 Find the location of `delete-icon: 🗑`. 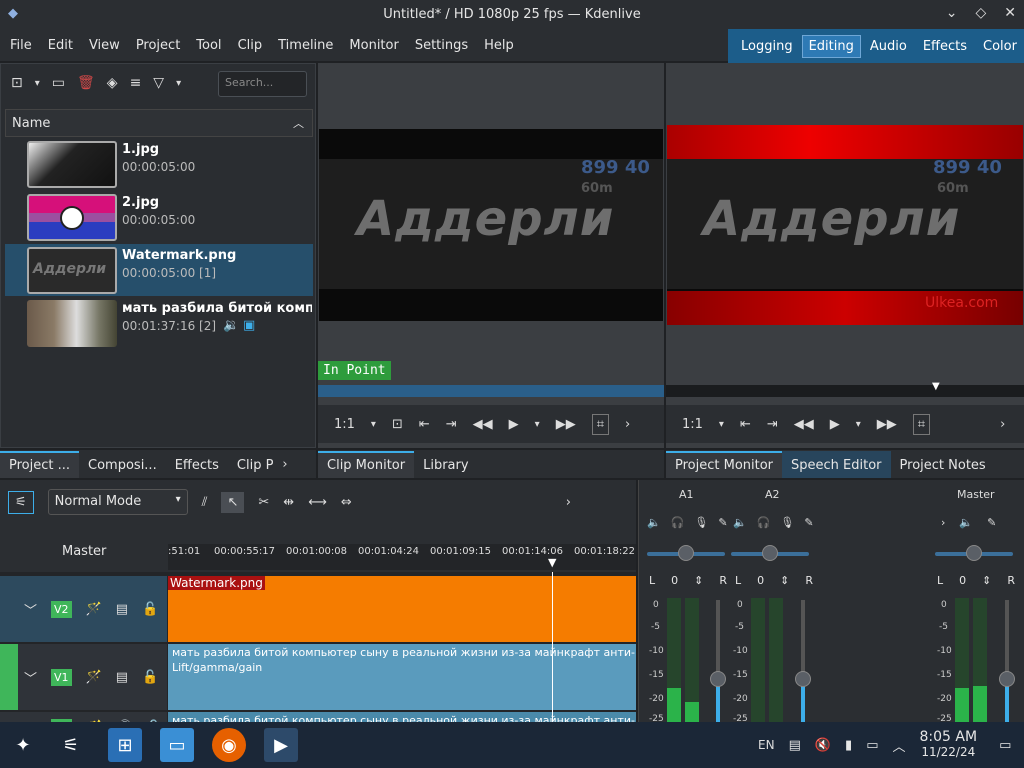

delete-icon: 🗑 is located at coordinates (86, 83).